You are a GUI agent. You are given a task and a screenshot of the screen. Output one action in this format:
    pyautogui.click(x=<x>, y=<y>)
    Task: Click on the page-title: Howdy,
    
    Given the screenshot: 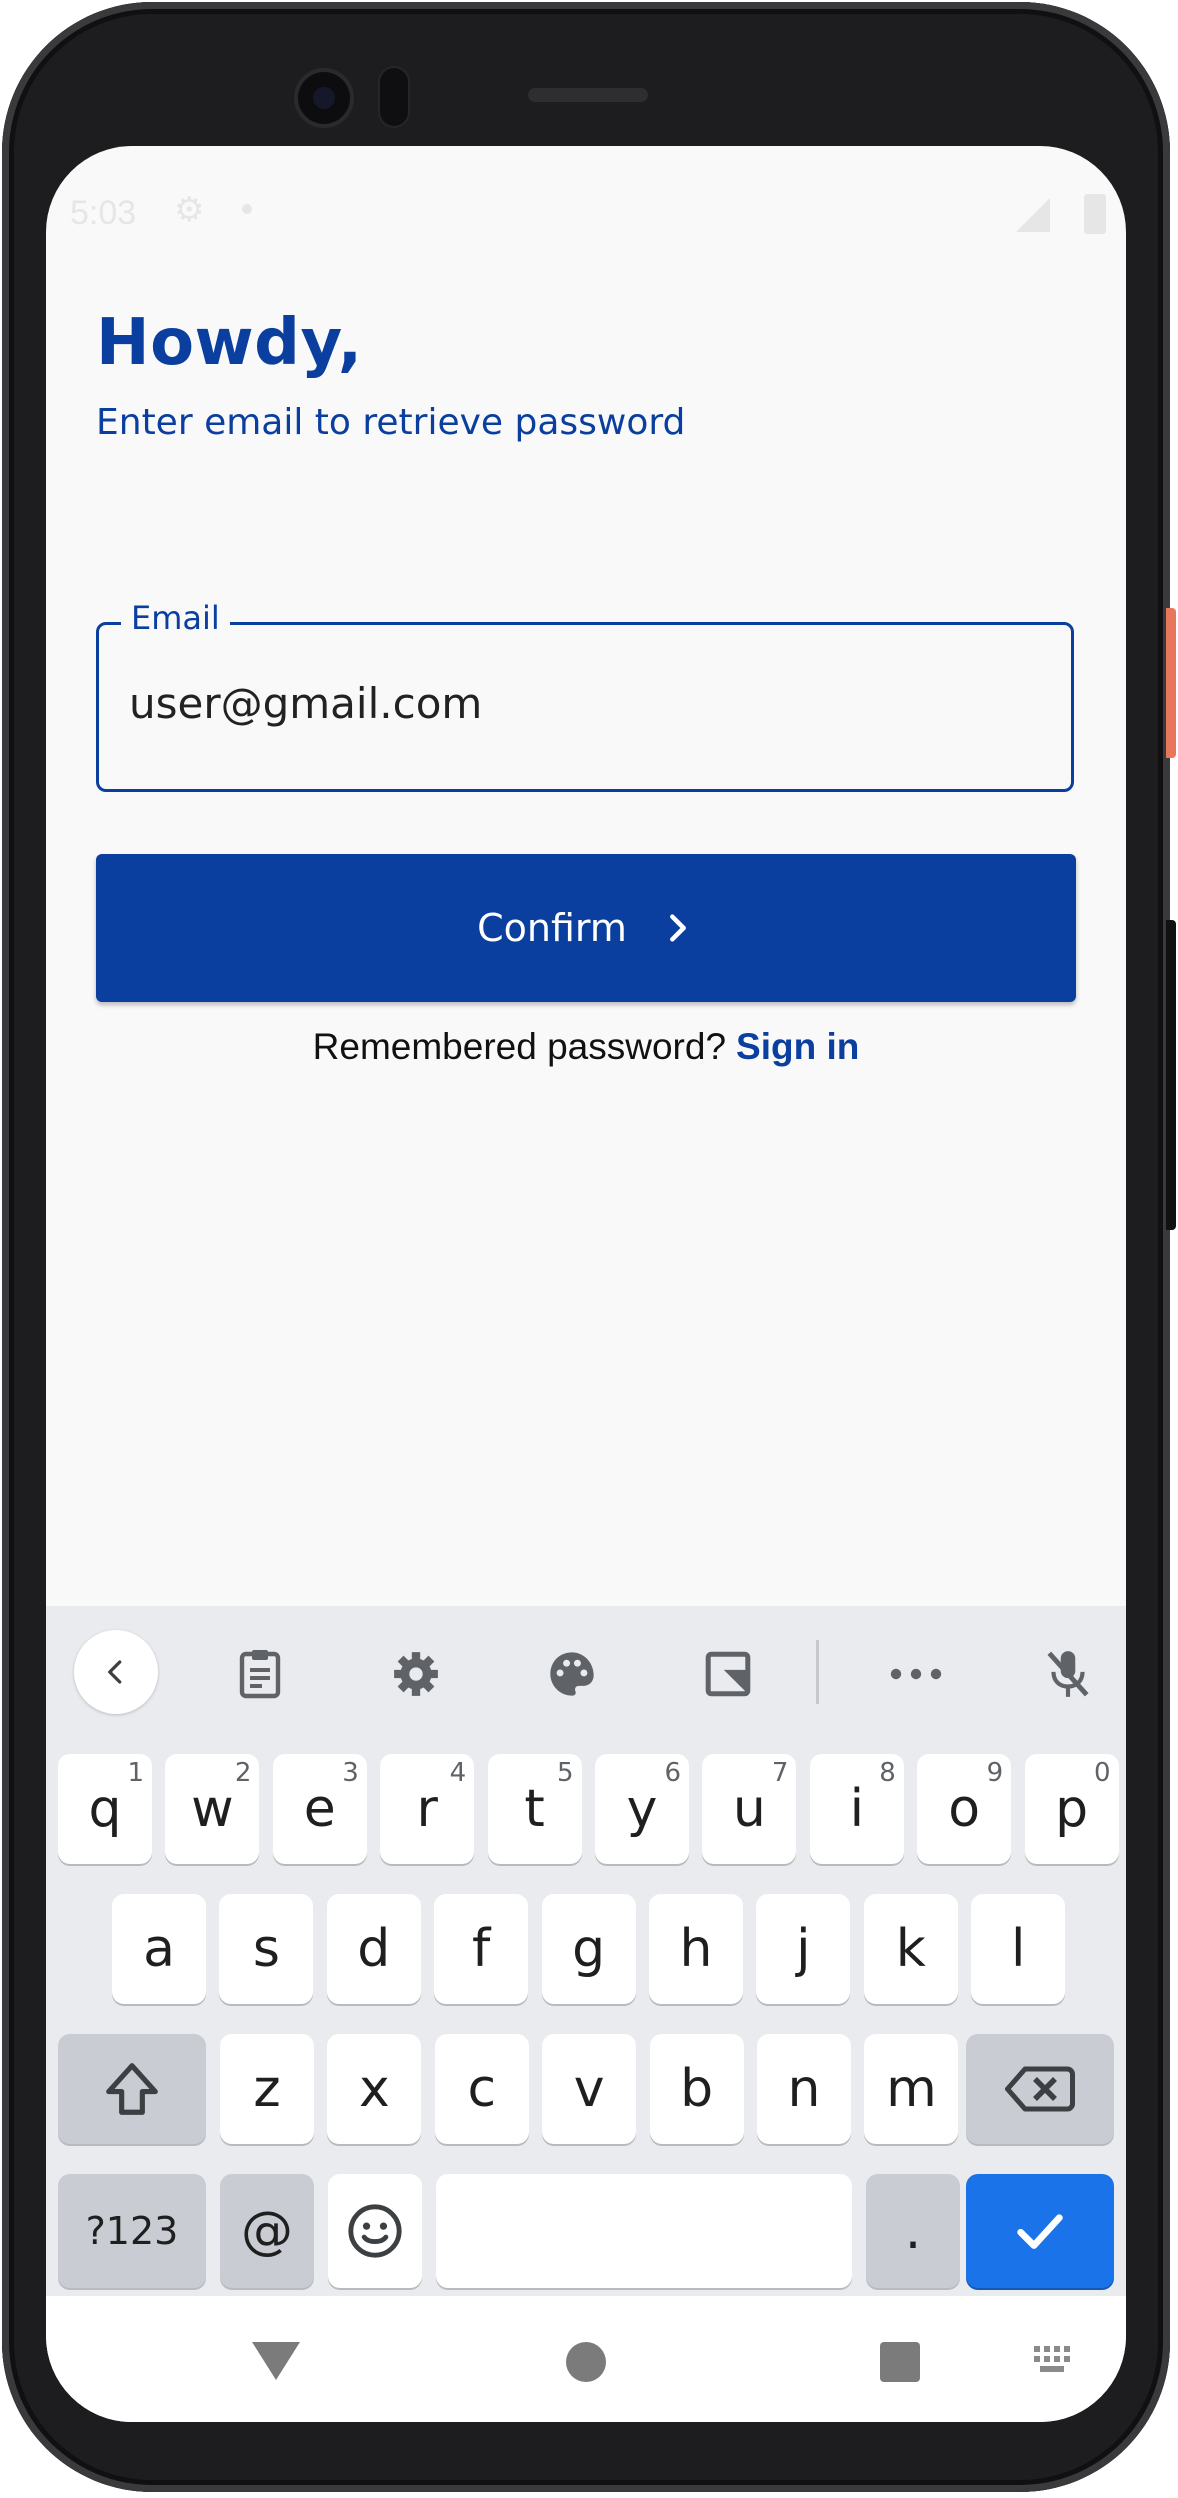 What is the action you would take?
    pyautogui.click(x=229, y=343)
    